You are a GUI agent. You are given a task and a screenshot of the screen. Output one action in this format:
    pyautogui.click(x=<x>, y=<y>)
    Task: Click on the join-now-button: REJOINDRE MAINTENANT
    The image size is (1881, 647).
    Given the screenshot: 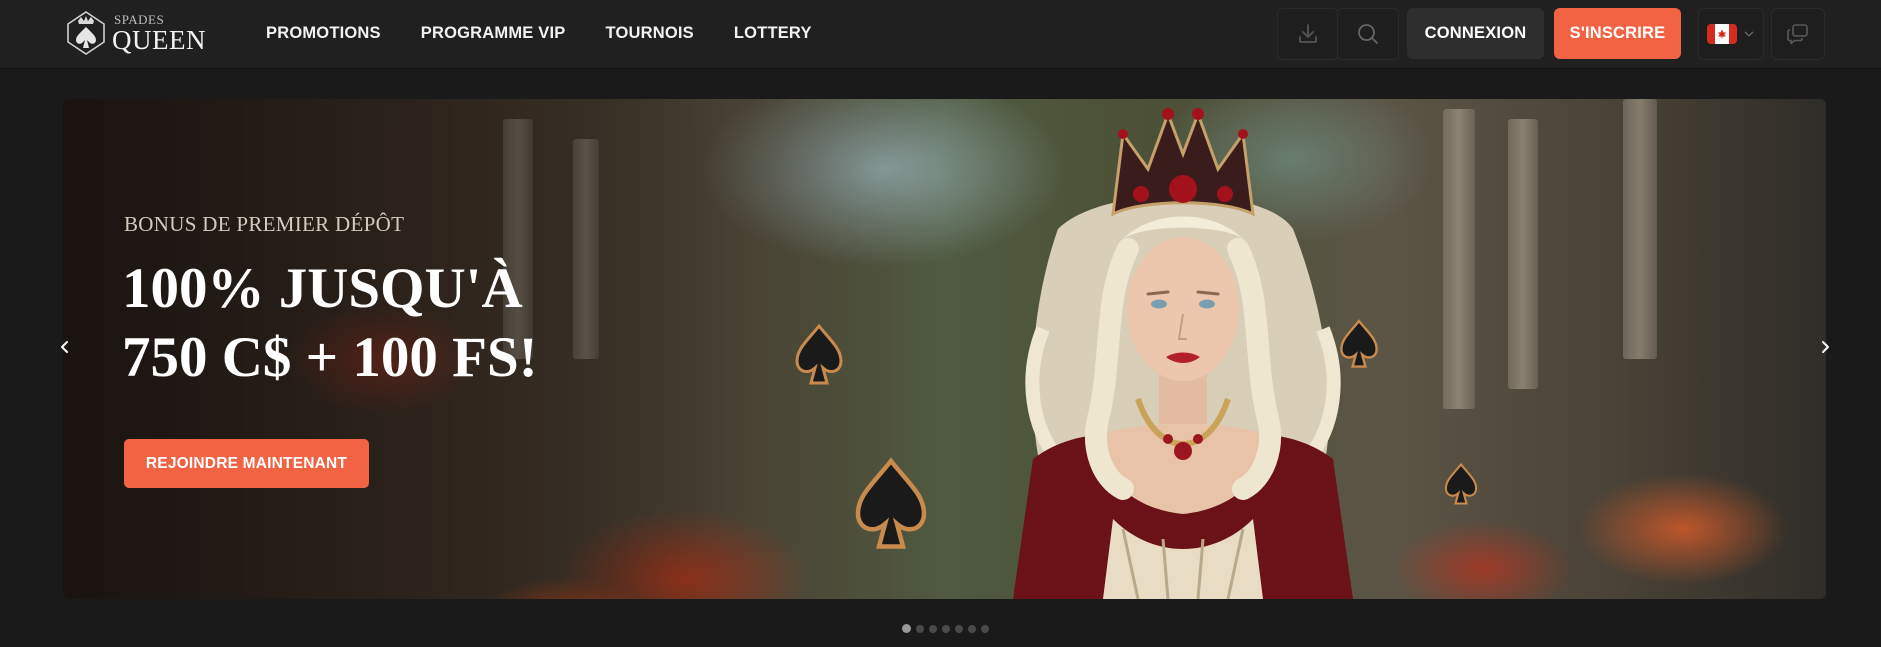 What is the action you would take?
    pyautogui.click(x=246, y=463)
    